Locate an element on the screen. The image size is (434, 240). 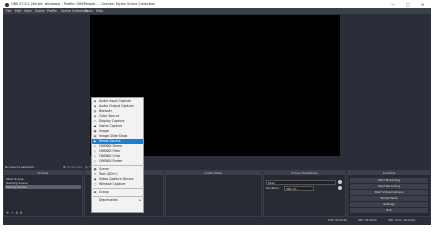
scene-icon: ▦ is located at coordinates (95, 169).